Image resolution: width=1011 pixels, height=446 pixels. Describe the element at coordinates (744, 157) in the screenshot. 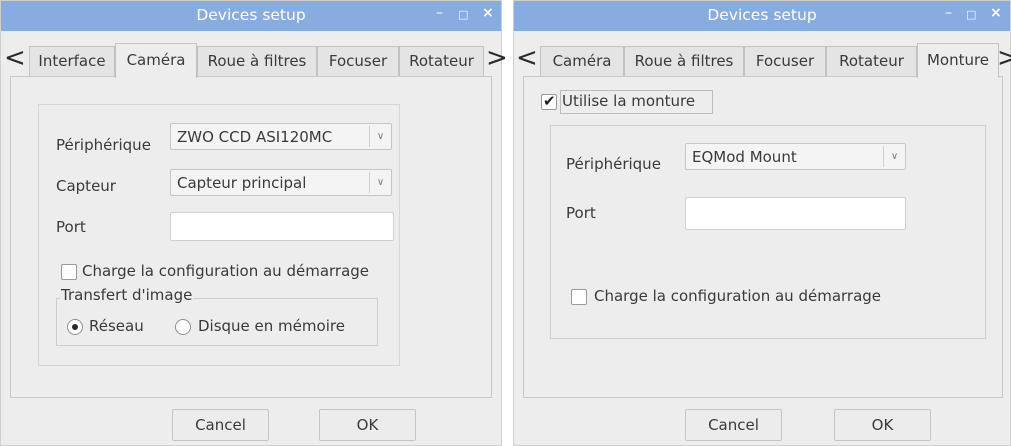

I see `device-select-value: EQMod Mount` at that location.